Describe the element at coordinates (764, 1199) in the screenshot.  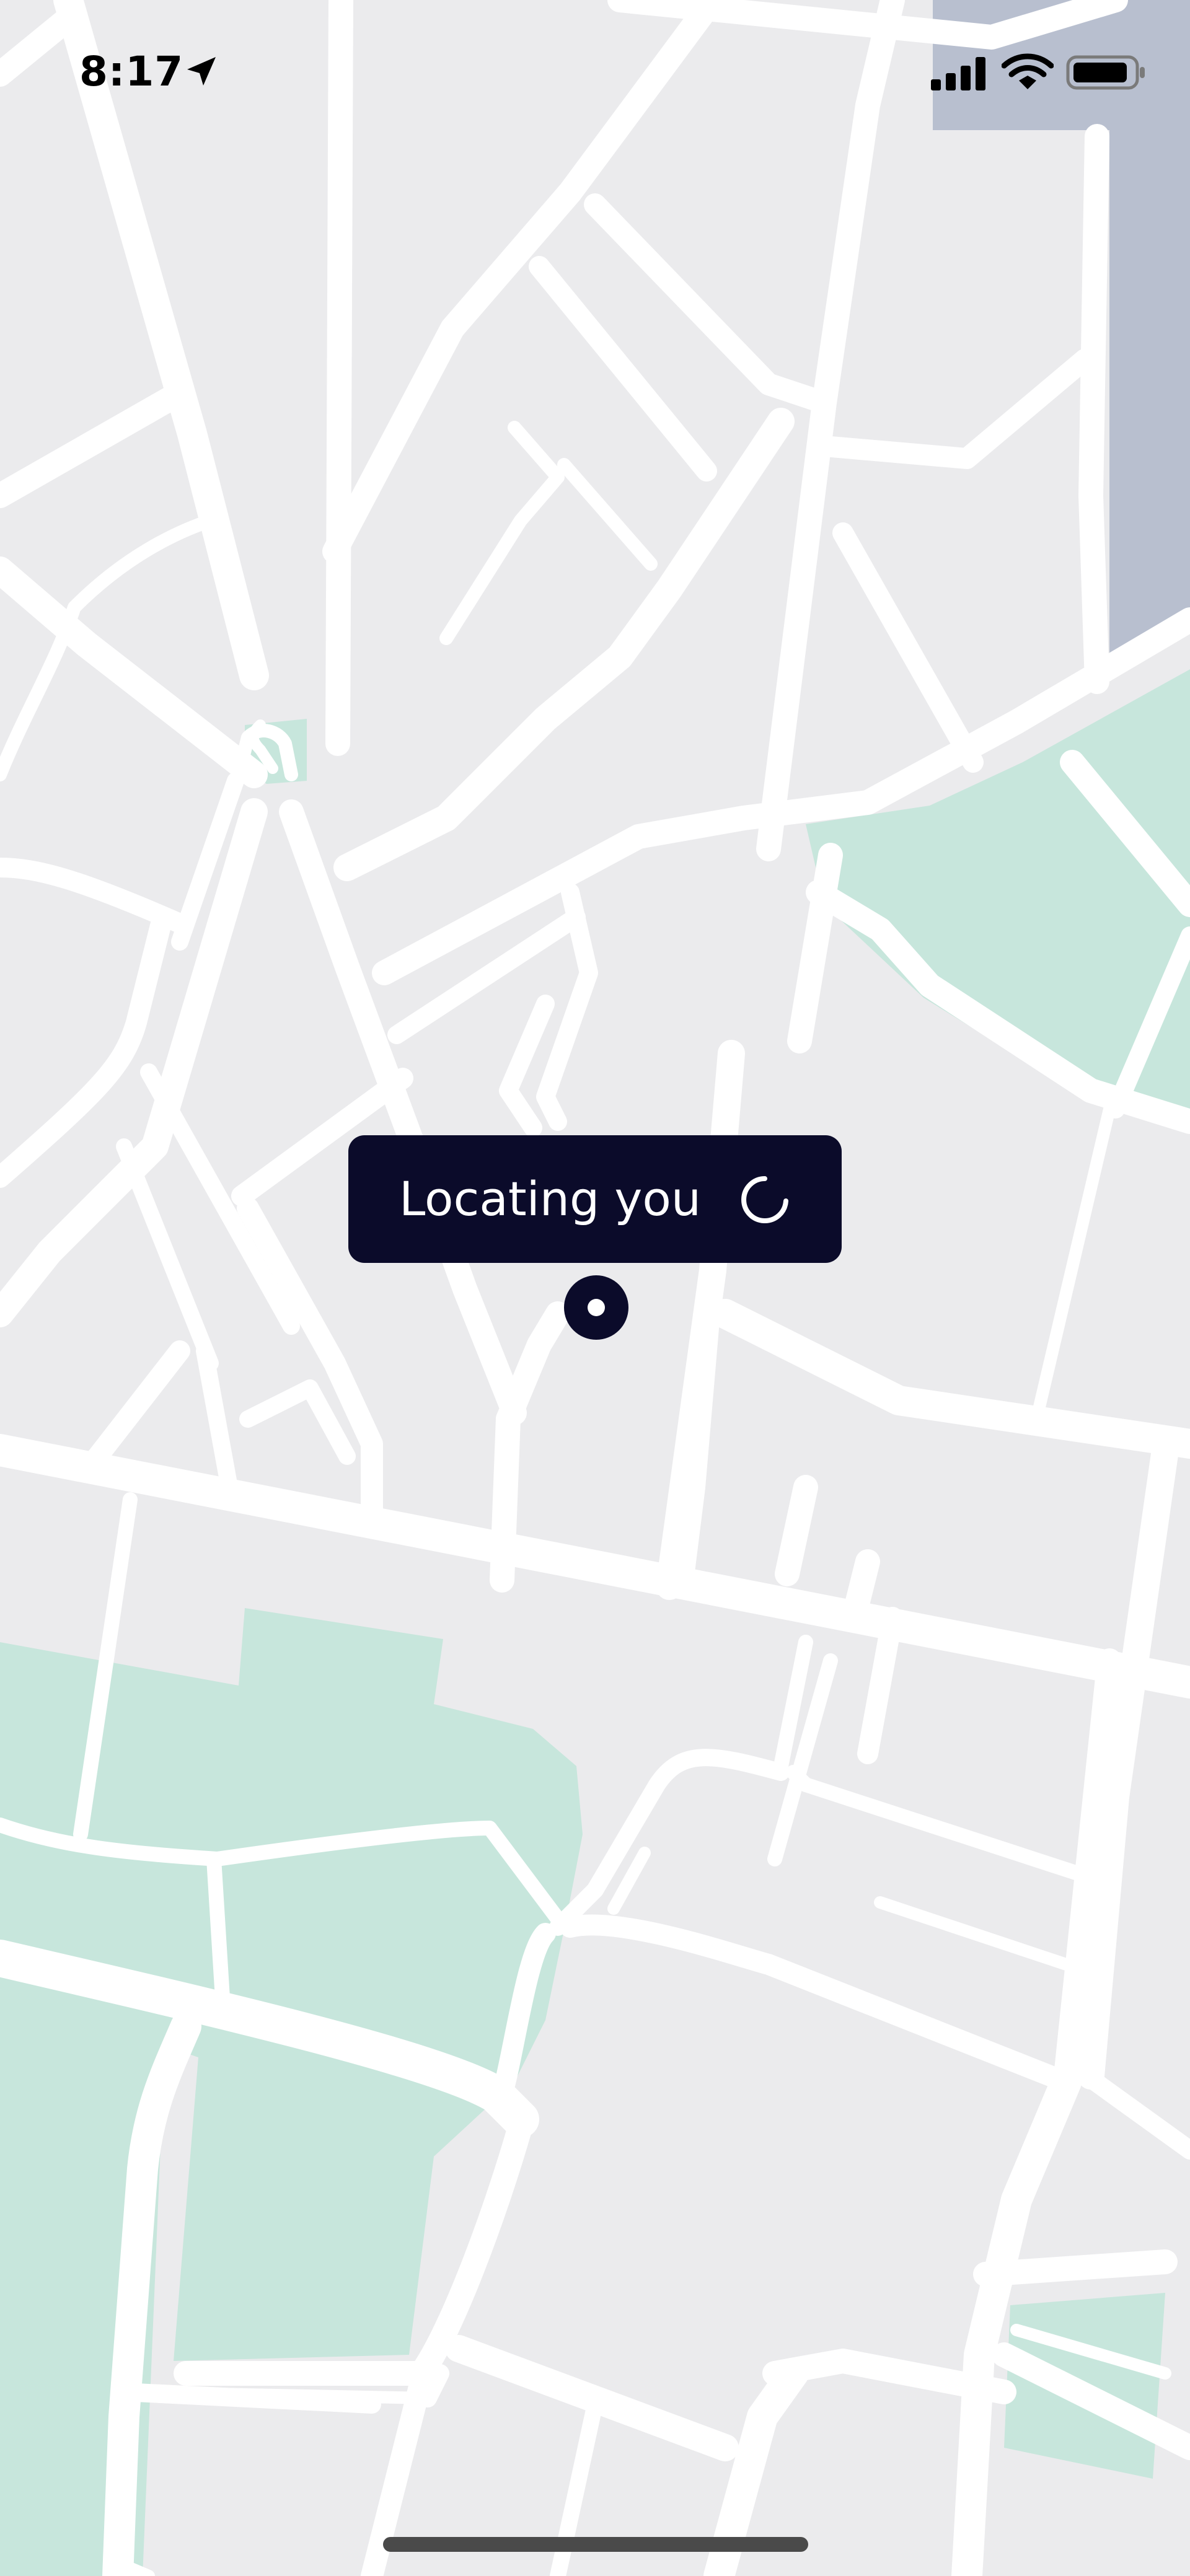
I see `loading-spinner-icon` at that location.